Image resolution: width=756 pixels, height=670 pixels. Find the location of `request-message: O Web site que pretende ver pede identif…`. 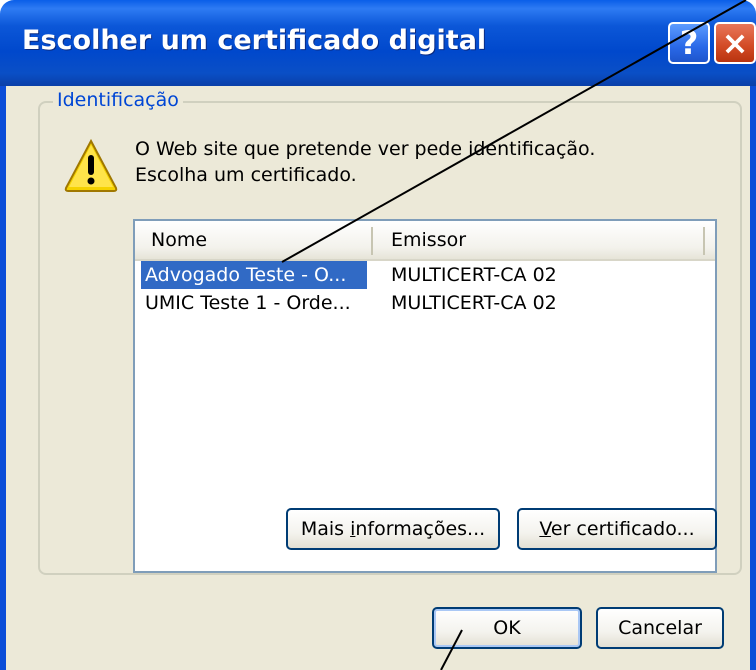

request-message: O Web site que pretende ver pede identif… is located at coordinates (365, 162).